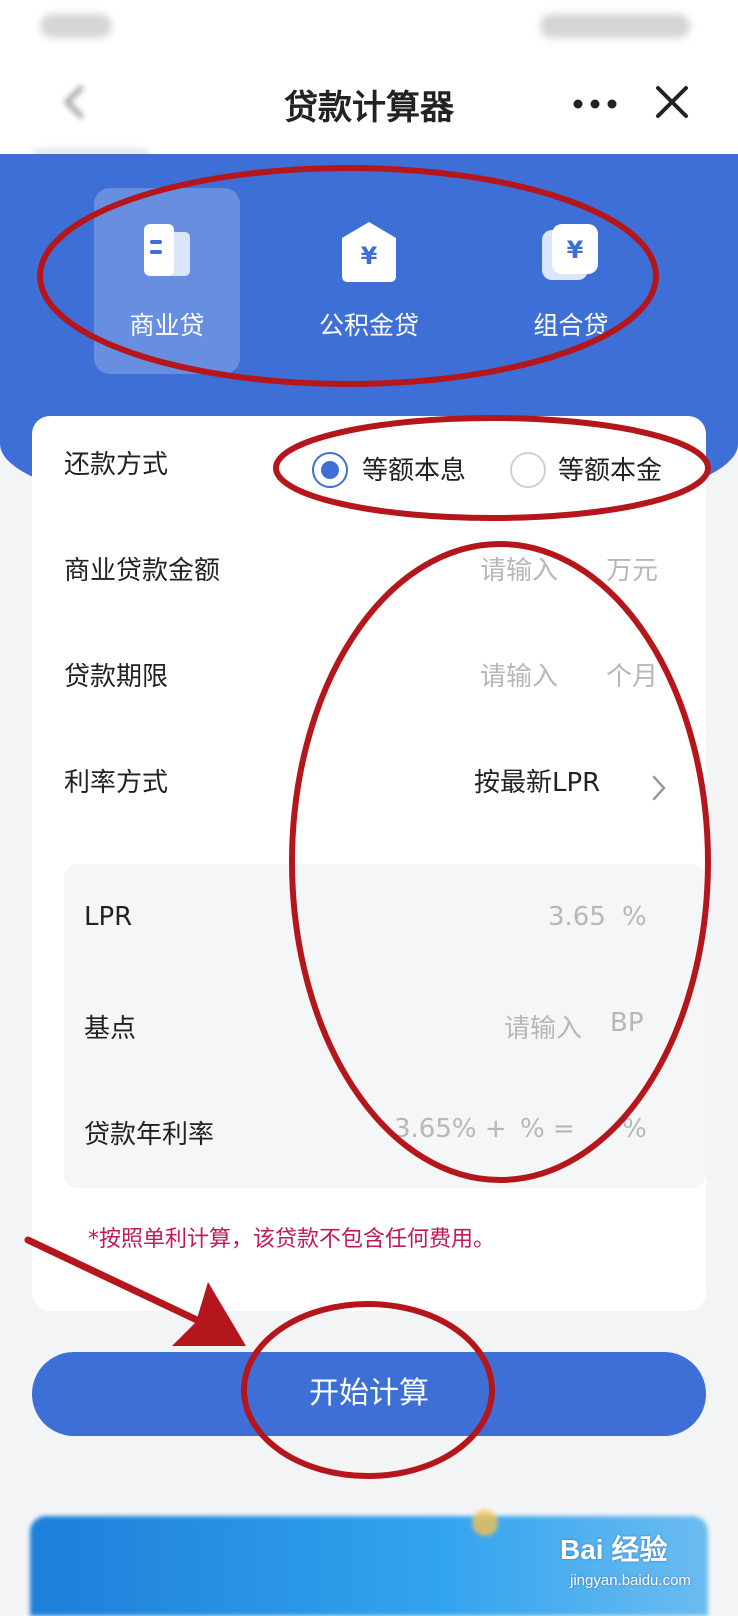  I want to click on title-bar: 贷款计算器, so click(369, 103).